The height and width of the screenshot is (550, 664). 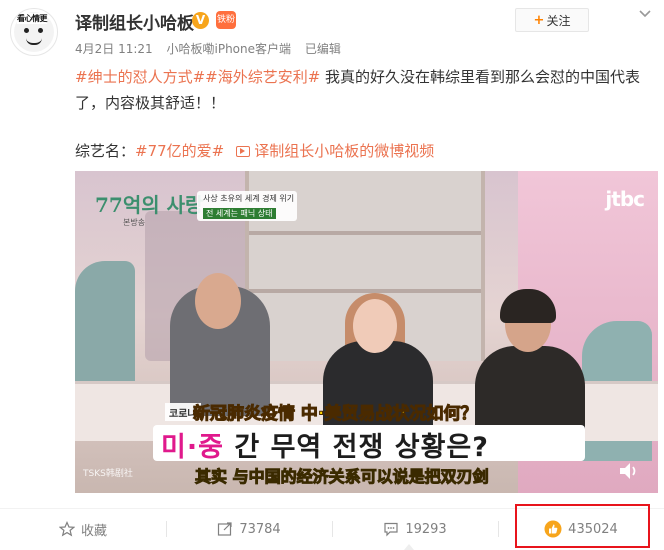 What do you see at coordinates (66, 529) in the screenshot?
I see `star-icon` at bounding box center [66, 529].